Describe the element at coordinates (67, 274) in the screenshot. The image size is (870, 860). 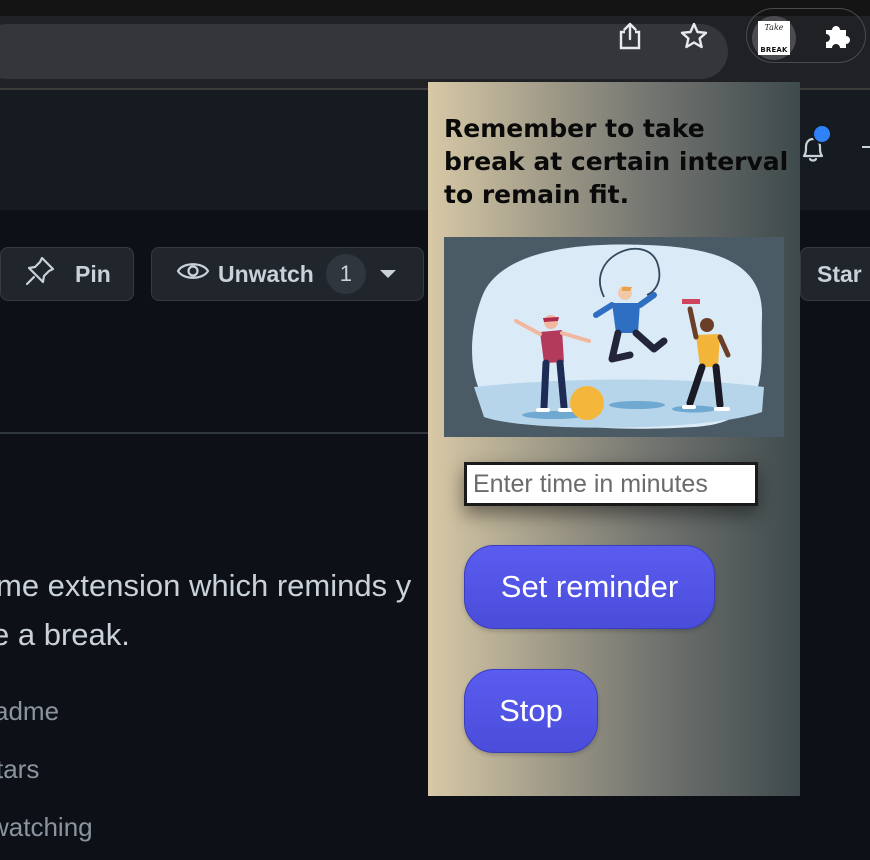
I see `pin-button: Pin` at that location.